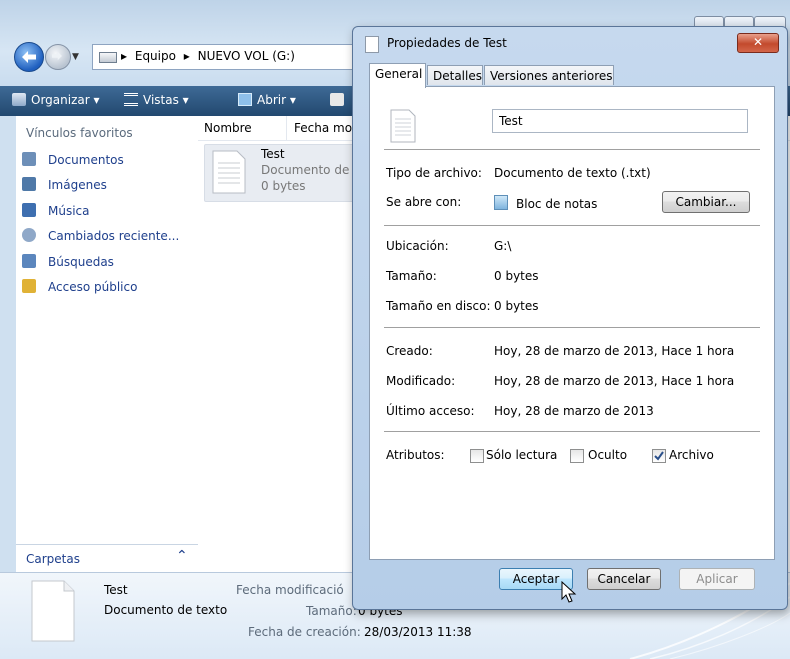 The height and width of the screenshot is (659, 790). I want to click on file-type: Documento de, so click(305, 170).